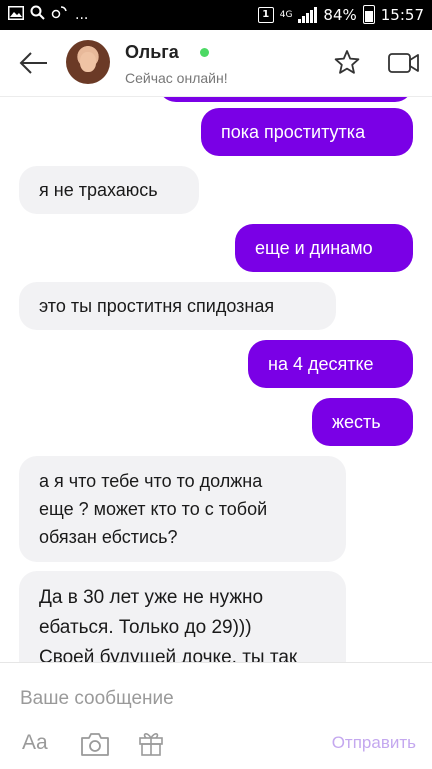 The image size is (432, 769). Describe the element at coordinates (151, 597) in the screenshot. I see `message-text-line: Да в 30 лет уже не нужно` at that location.